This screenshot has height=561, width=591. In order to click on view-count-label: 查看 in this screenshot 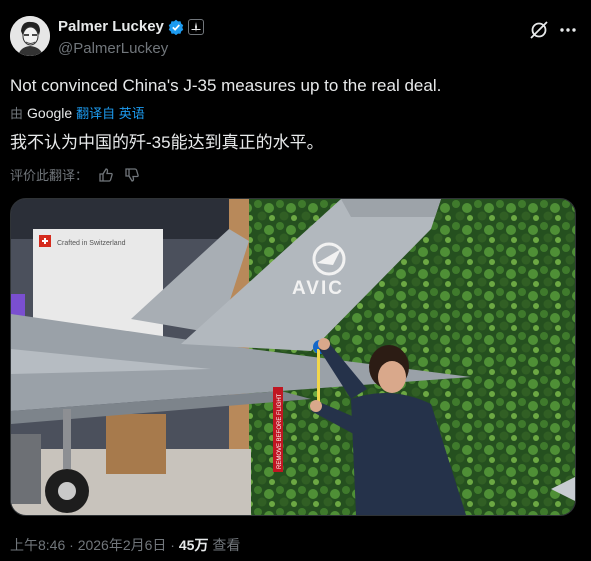, I will do `click(224, 545)`.